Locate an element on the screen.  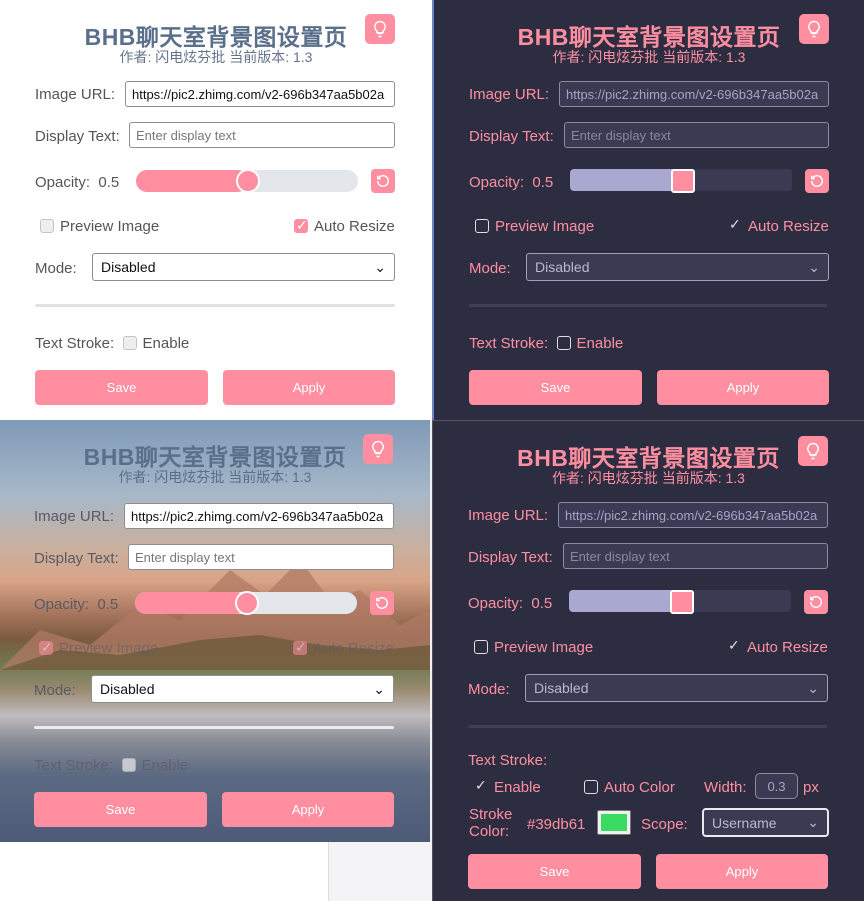
mode-label: Mode: is located at coordinates (489, 689).